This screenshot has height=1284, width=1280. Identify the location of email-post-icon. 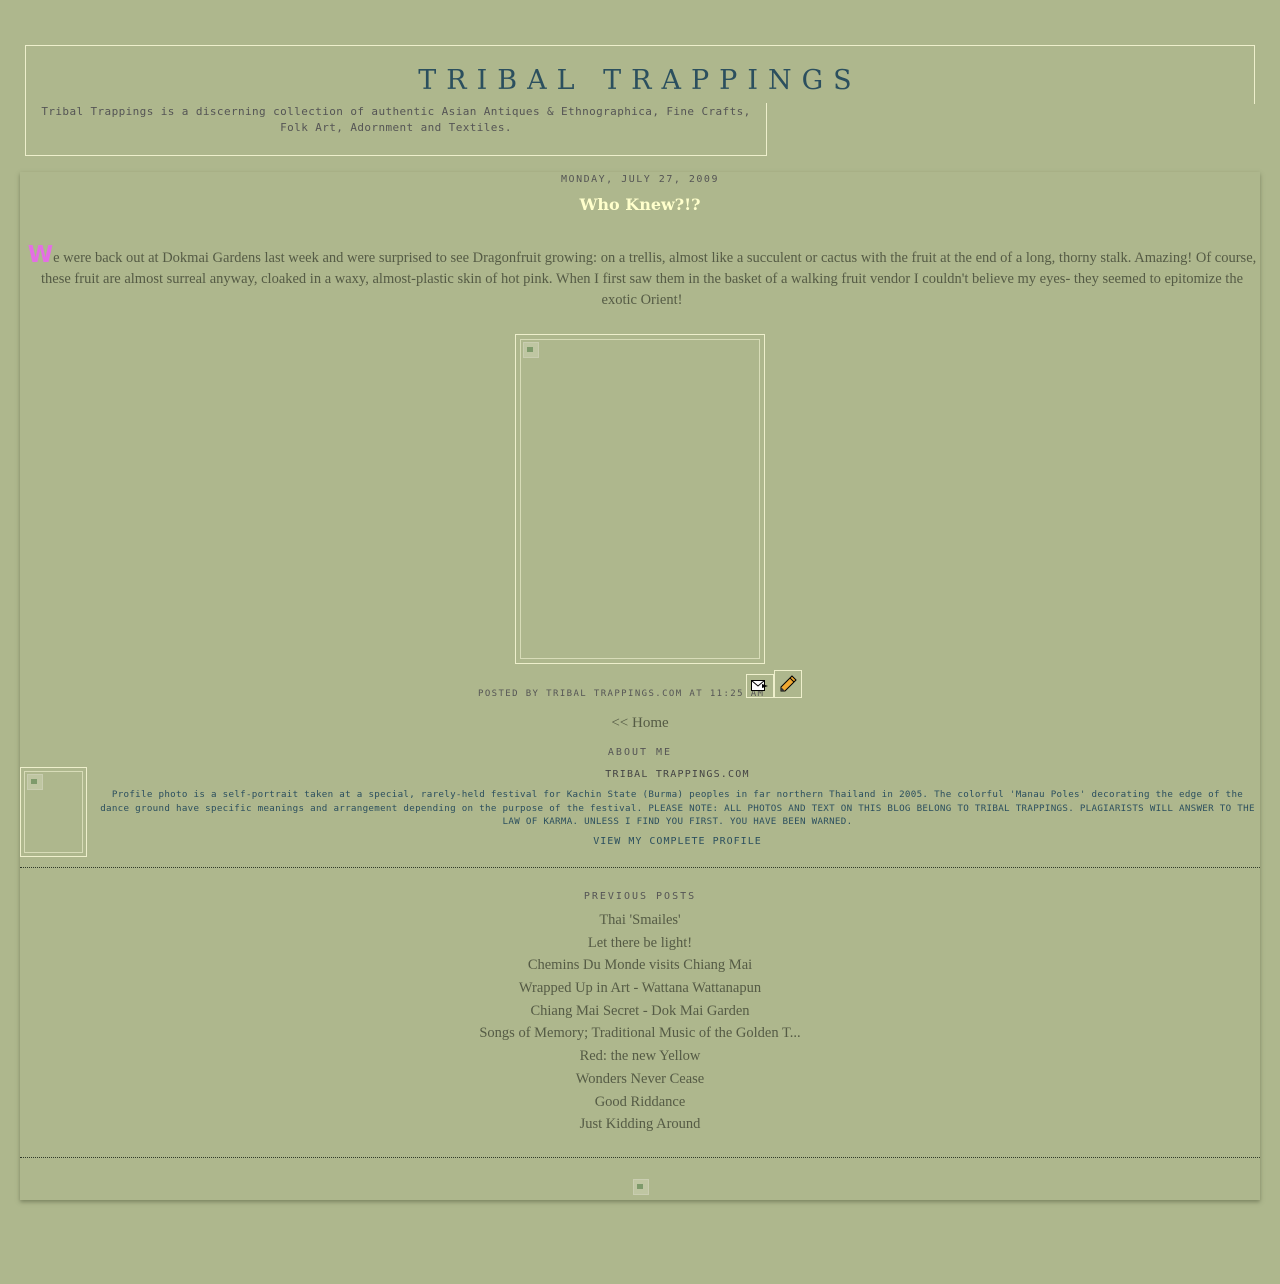
(759, 685).